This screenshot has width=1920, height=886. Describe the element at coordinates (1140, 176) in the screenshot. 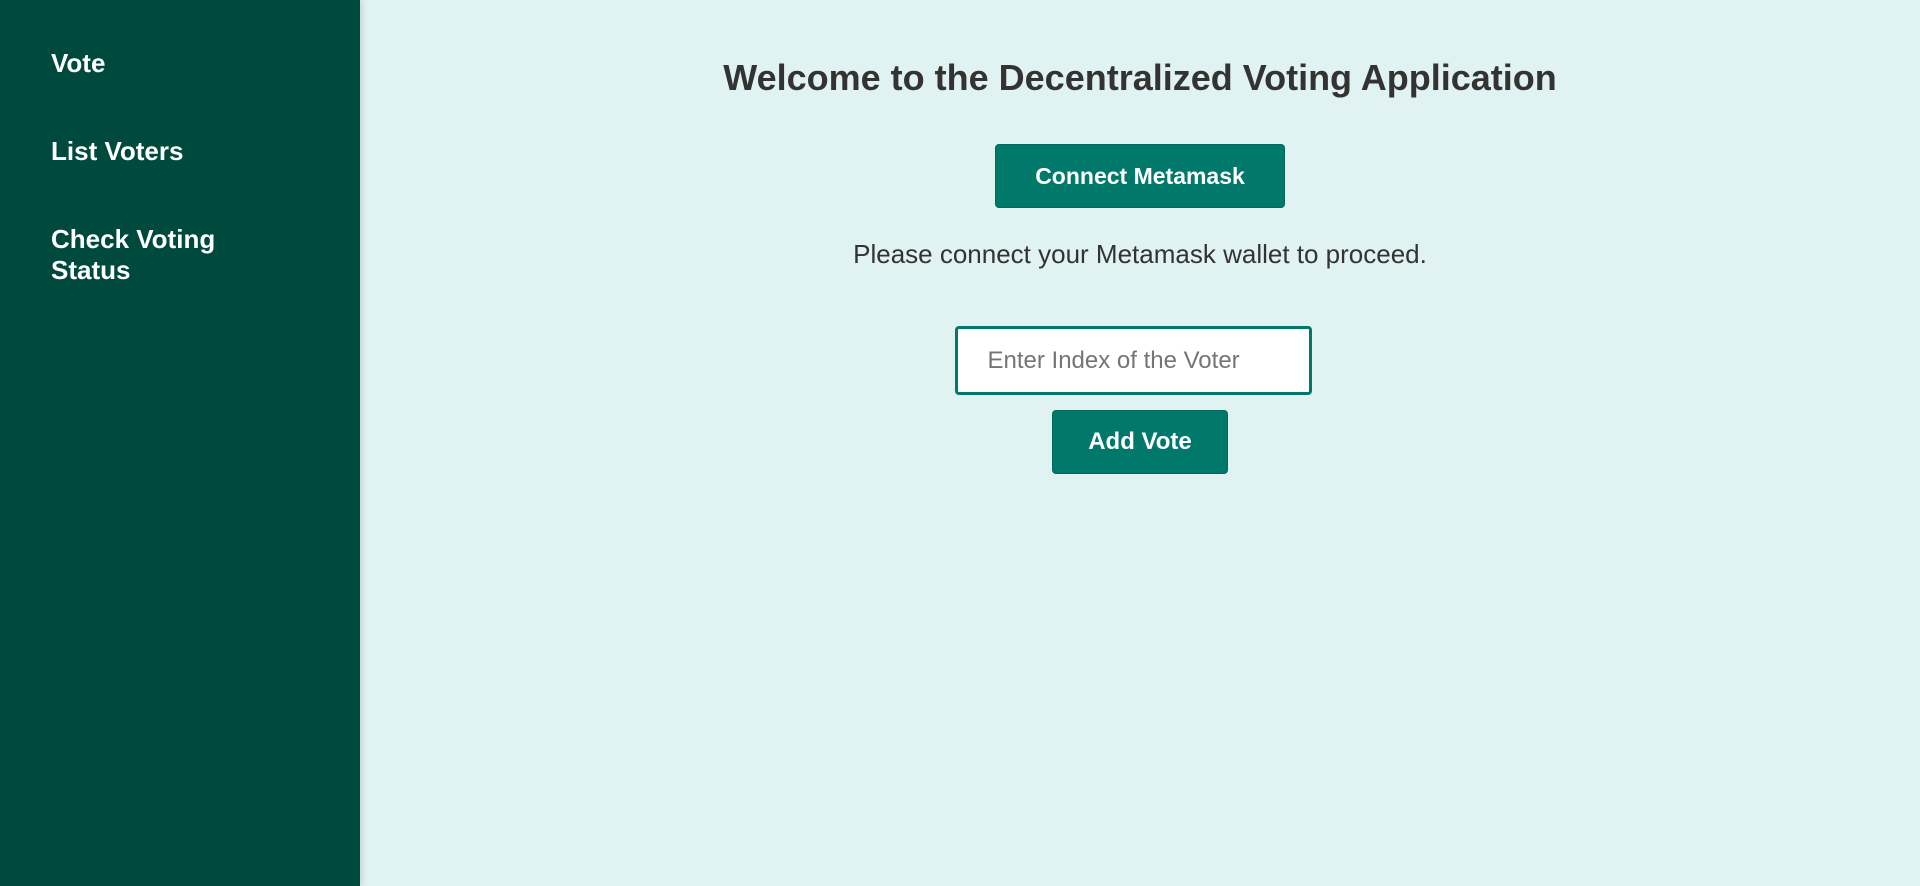

I see `connect-metamask-button: Connect Metamask` at that location.